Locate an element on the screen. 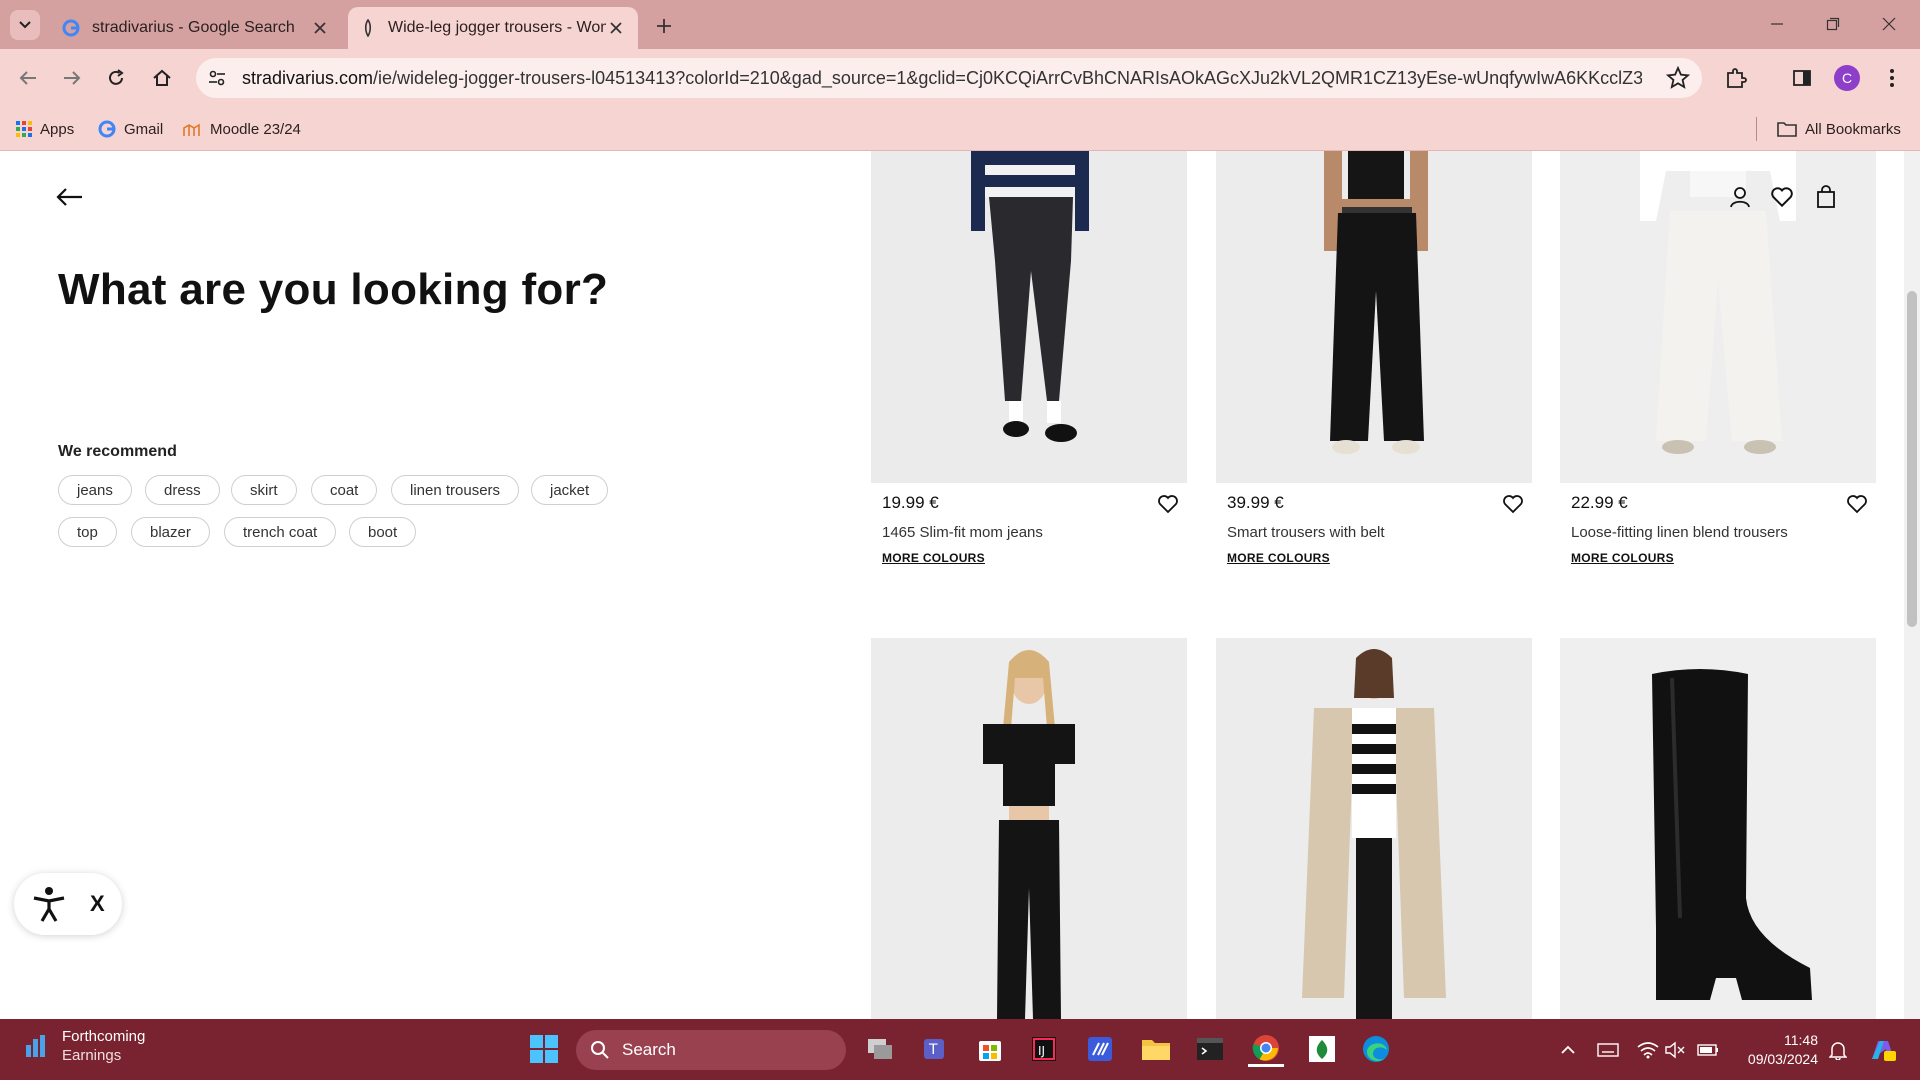  battery-button is located at coordinates (1708, 1050).